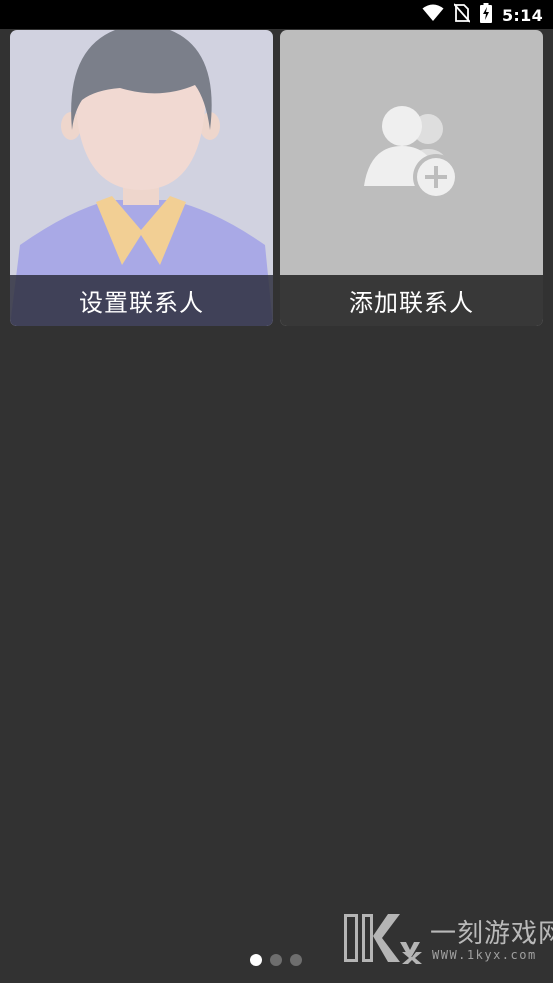 Image resolution: width=553 pixels, height=983 pixels. I want to click on wifi-icon, so click(433, 15).